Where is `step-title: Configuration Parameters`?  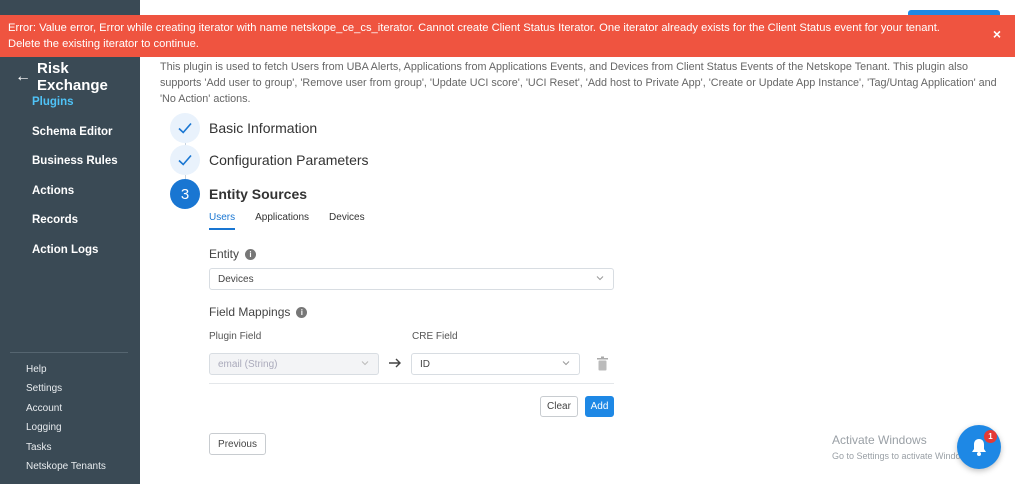 step-title: Configuration Parameters is located at coordinates (289, 160).